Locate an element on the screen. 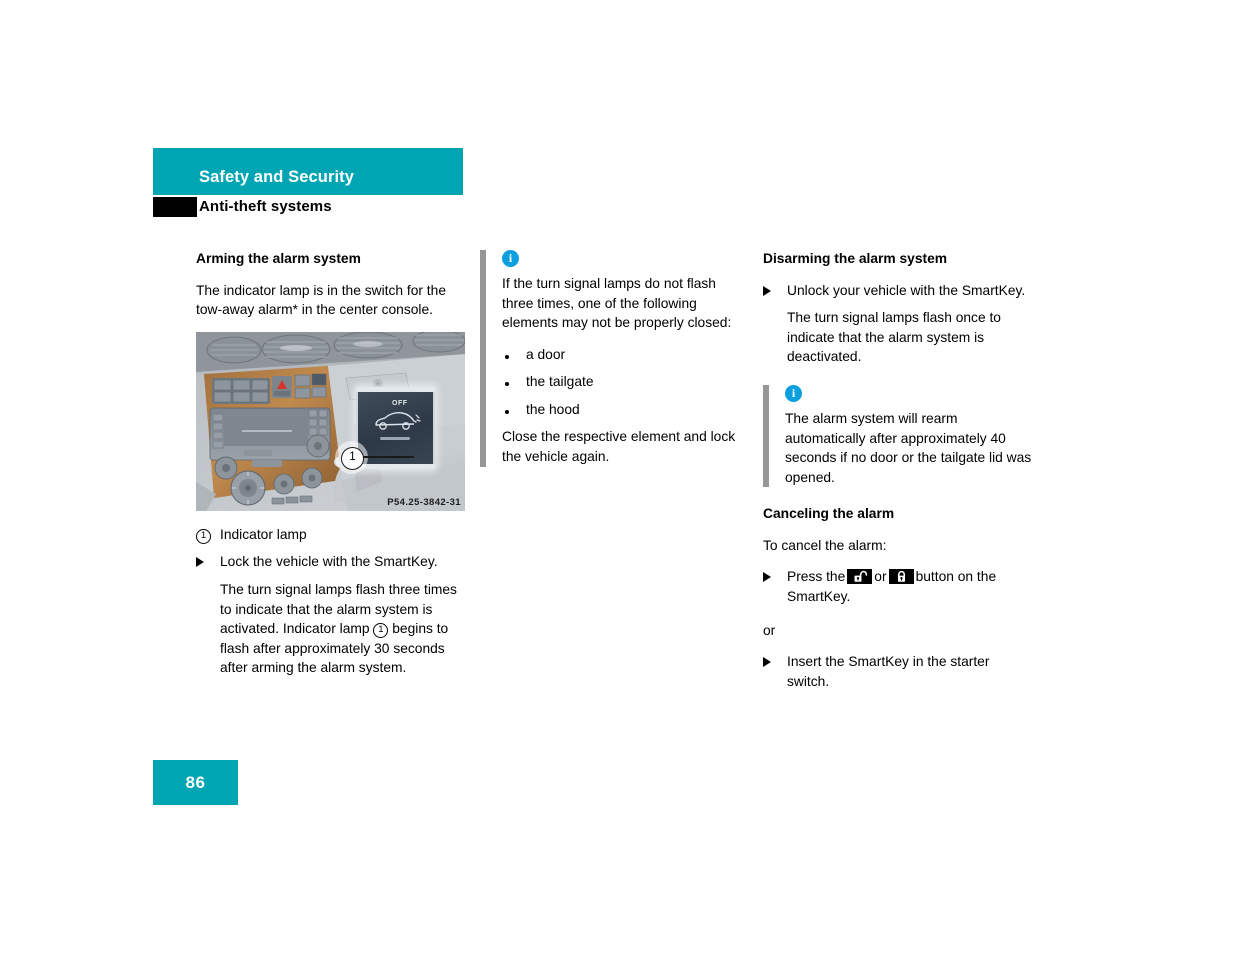 Image resolution: width=1235 pixels, height=954 pixels. bullet-label: the hood is located at coordinates (553, 409).